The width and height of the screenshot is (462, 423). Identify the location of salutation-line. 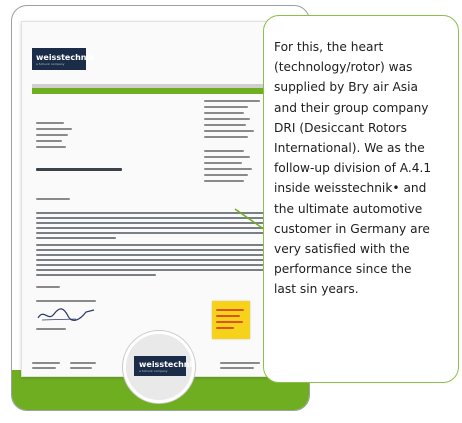
(53, 199).